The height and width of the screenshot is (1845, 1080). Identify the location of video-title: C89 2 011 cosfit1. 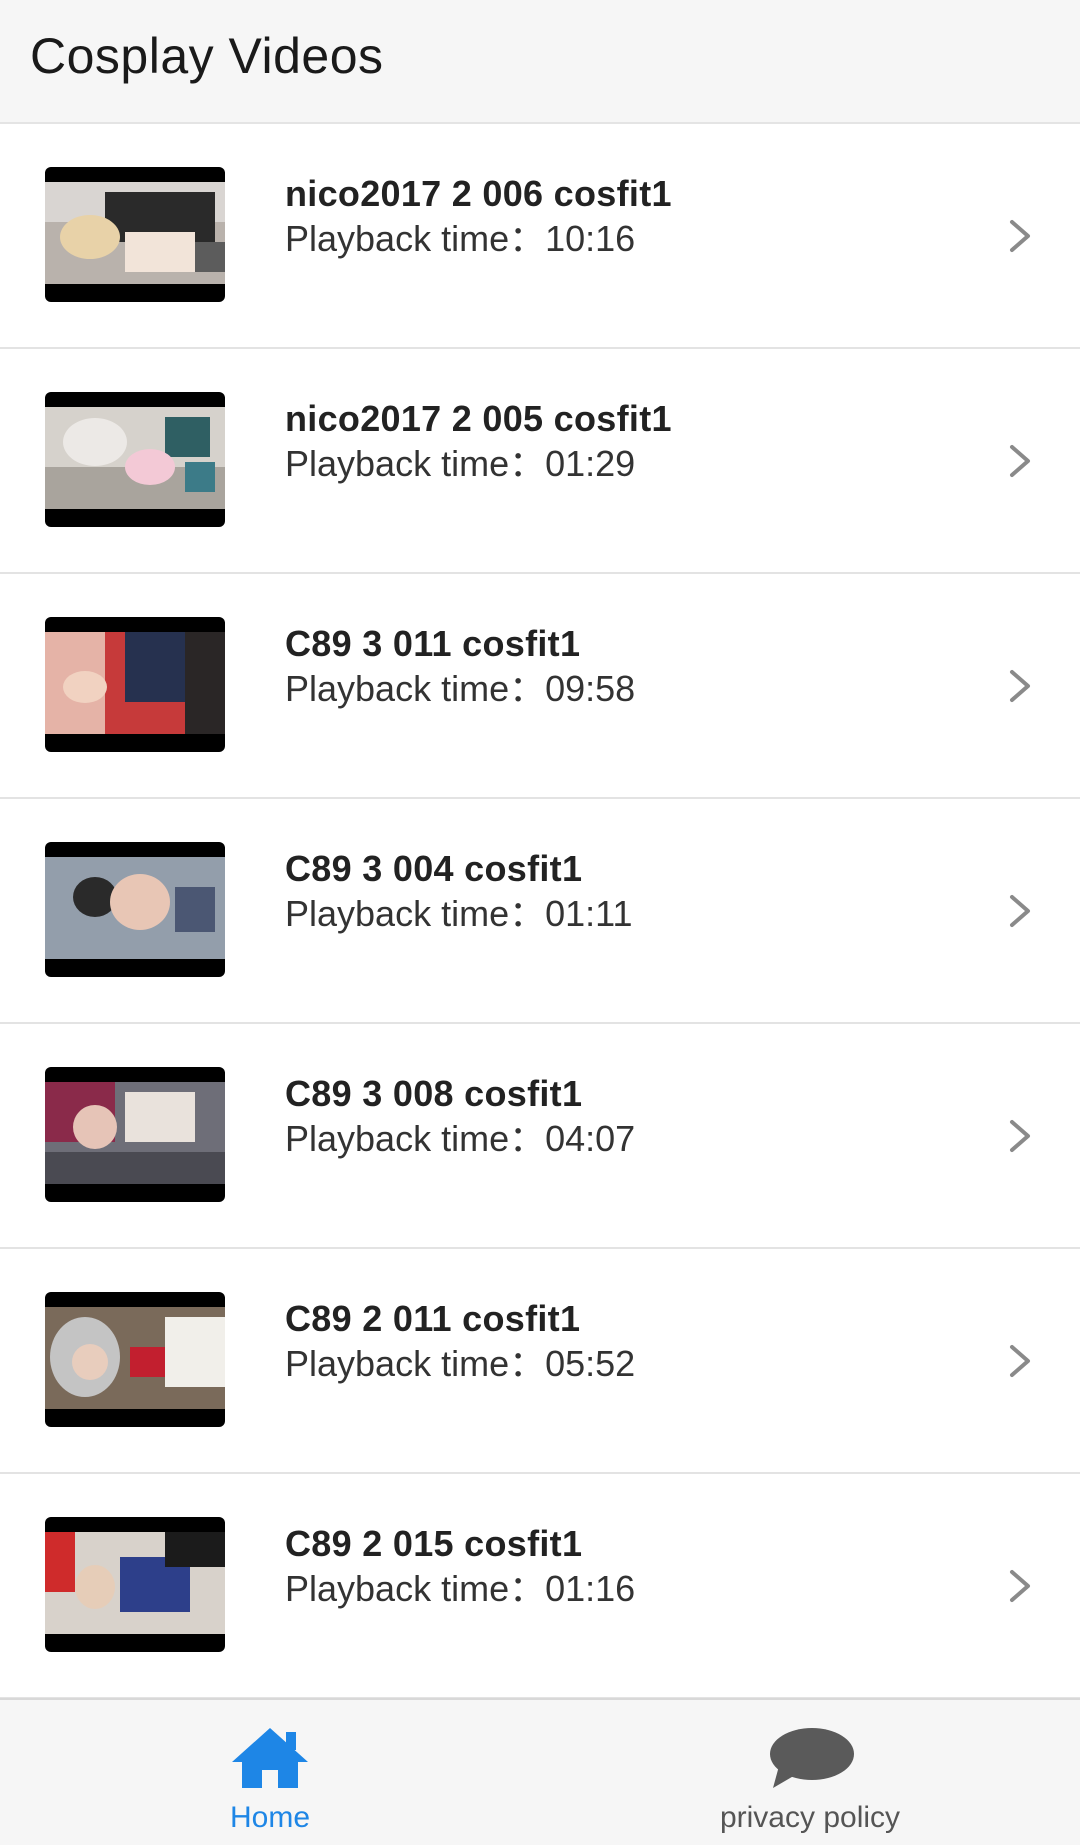
(433, 1318).